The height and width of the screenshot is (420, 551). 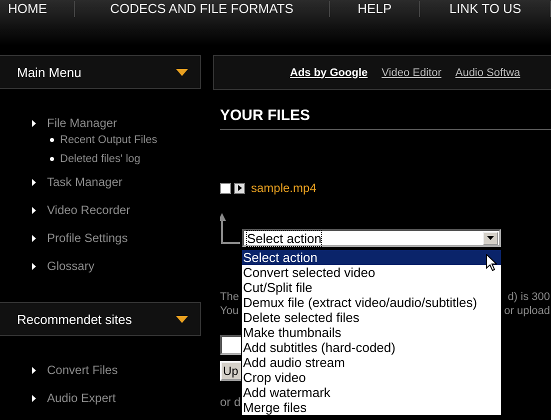 What do you see at coordinates (230, 402) in the screenshot?
I see `info-text: or d` at bounding box center [230, 402].